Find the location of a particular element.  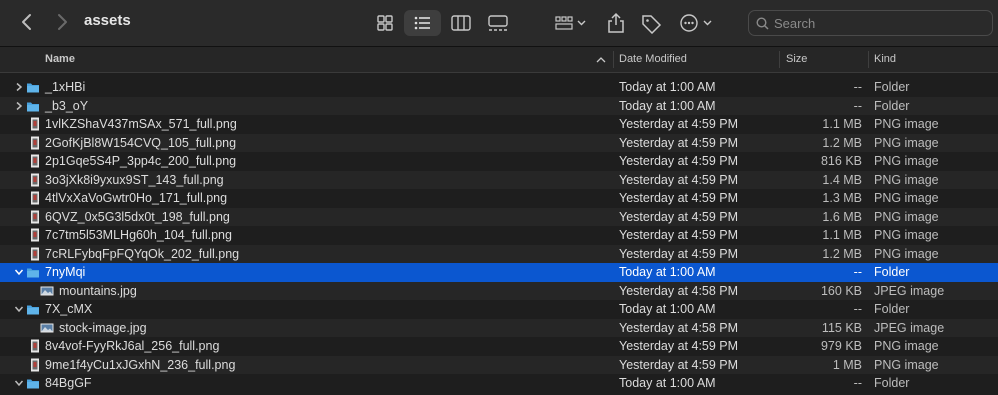

column-name: Name is located at coordinates (60, 59).